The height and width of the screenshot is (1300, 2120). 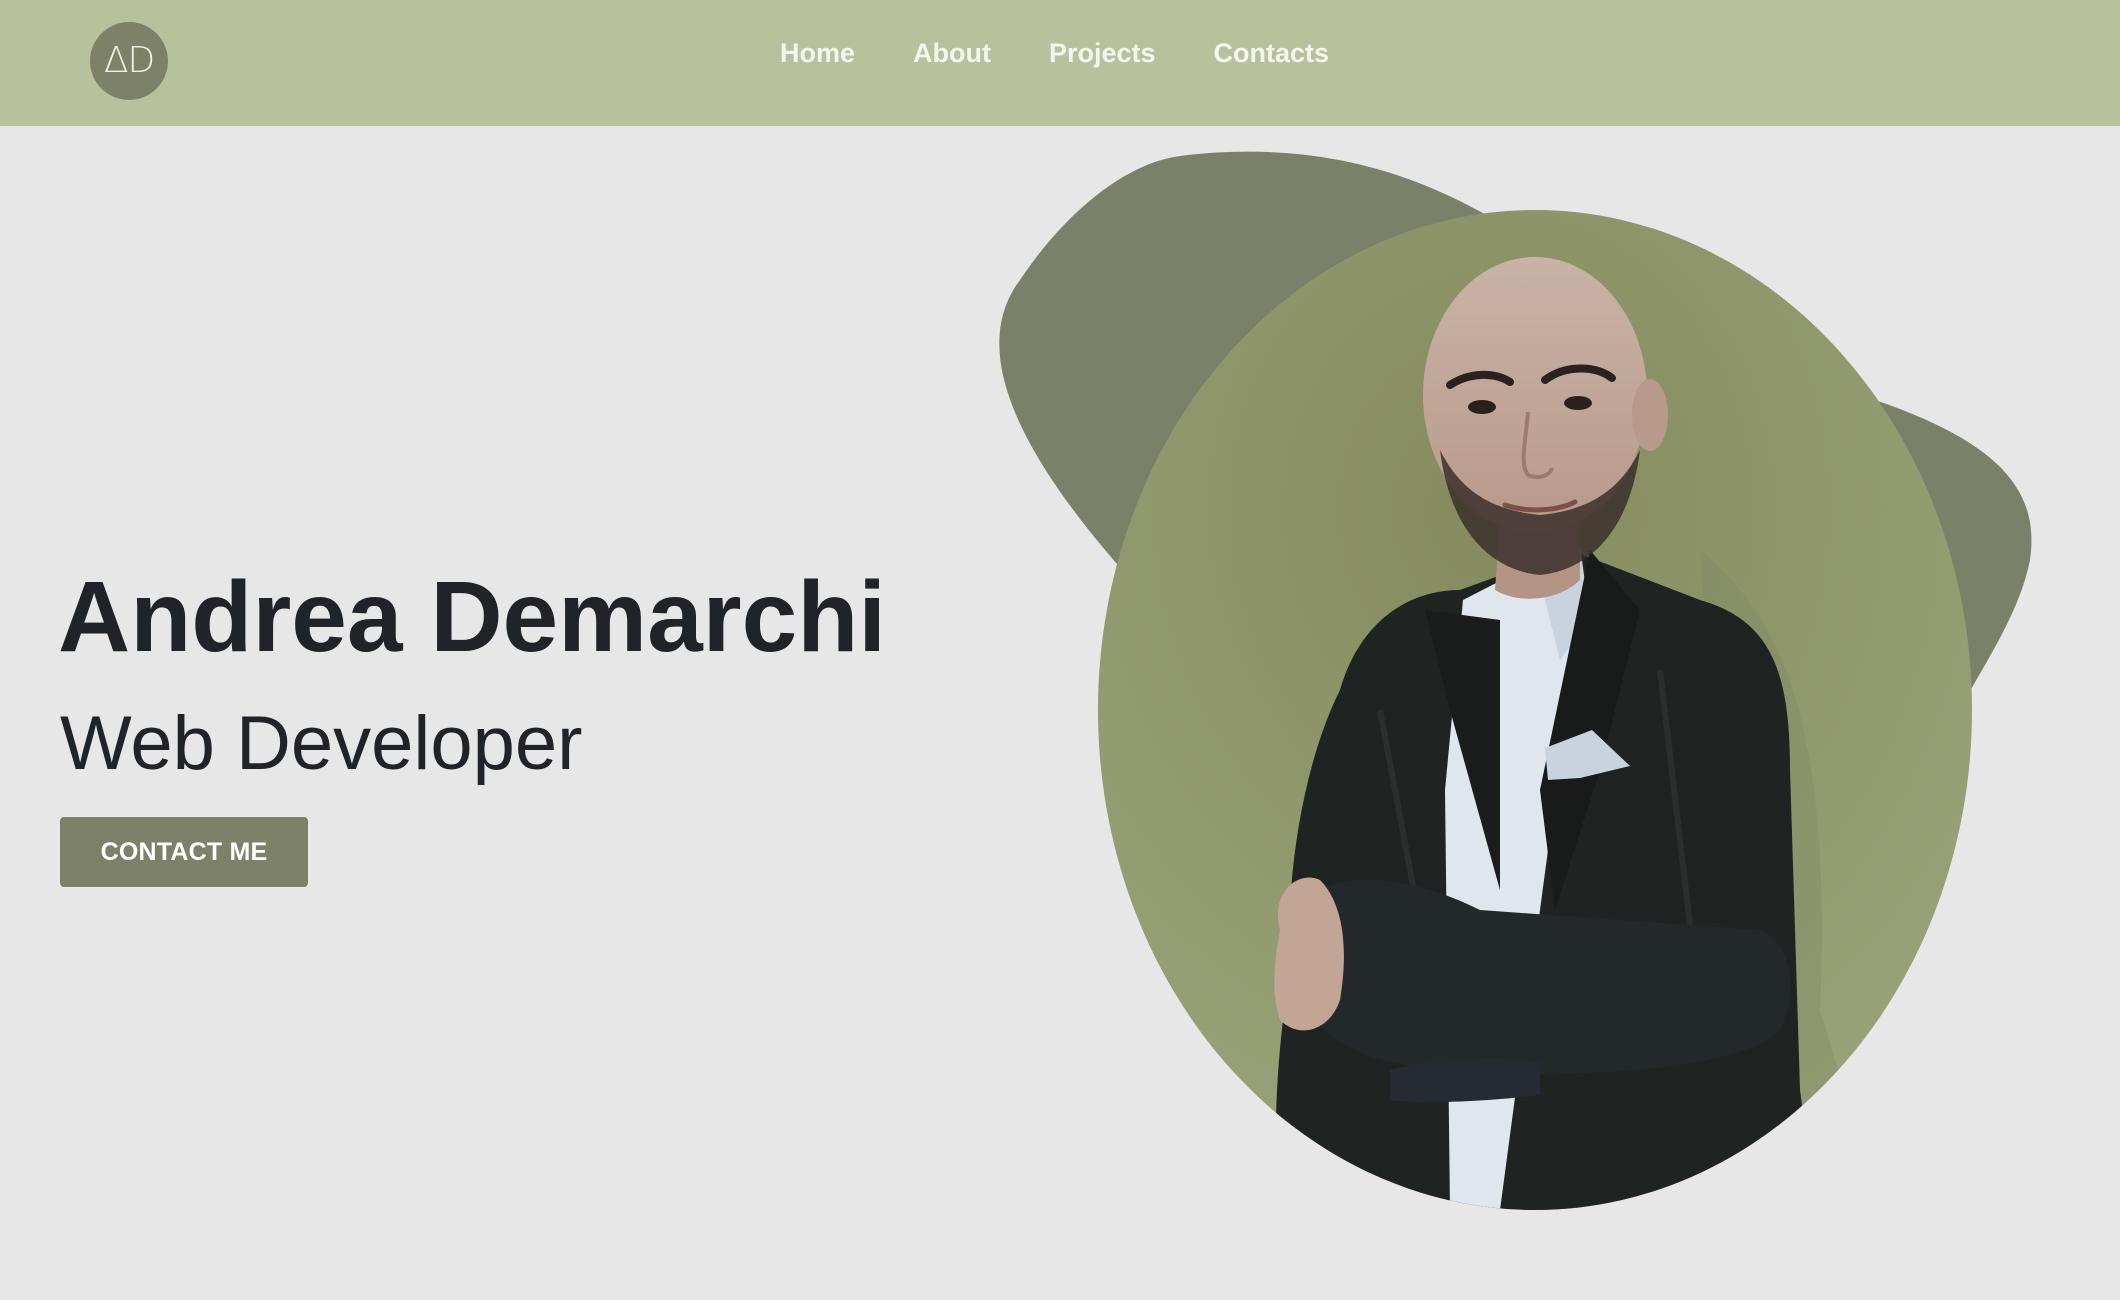 I want to click on main-nav: Home About Projects Contacts, so click(x=1054, y=53).